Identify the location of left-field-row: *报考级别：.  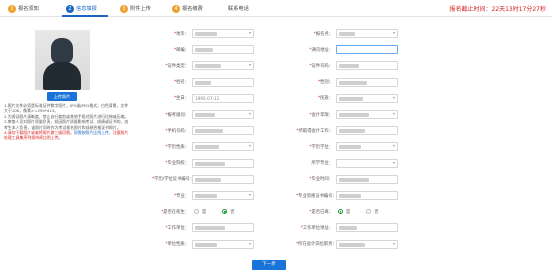
(203, 114).